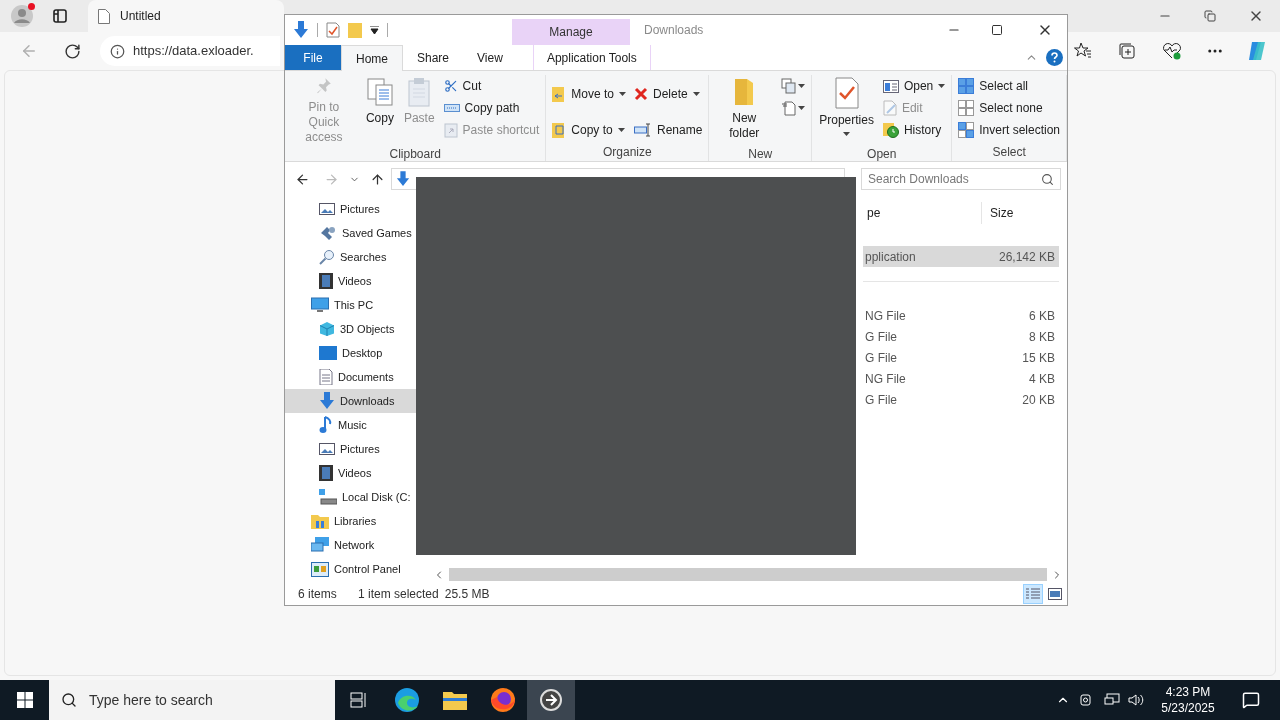  I want to click on clock: 4:23 PM 5/23/2025, so click(1188, 700).